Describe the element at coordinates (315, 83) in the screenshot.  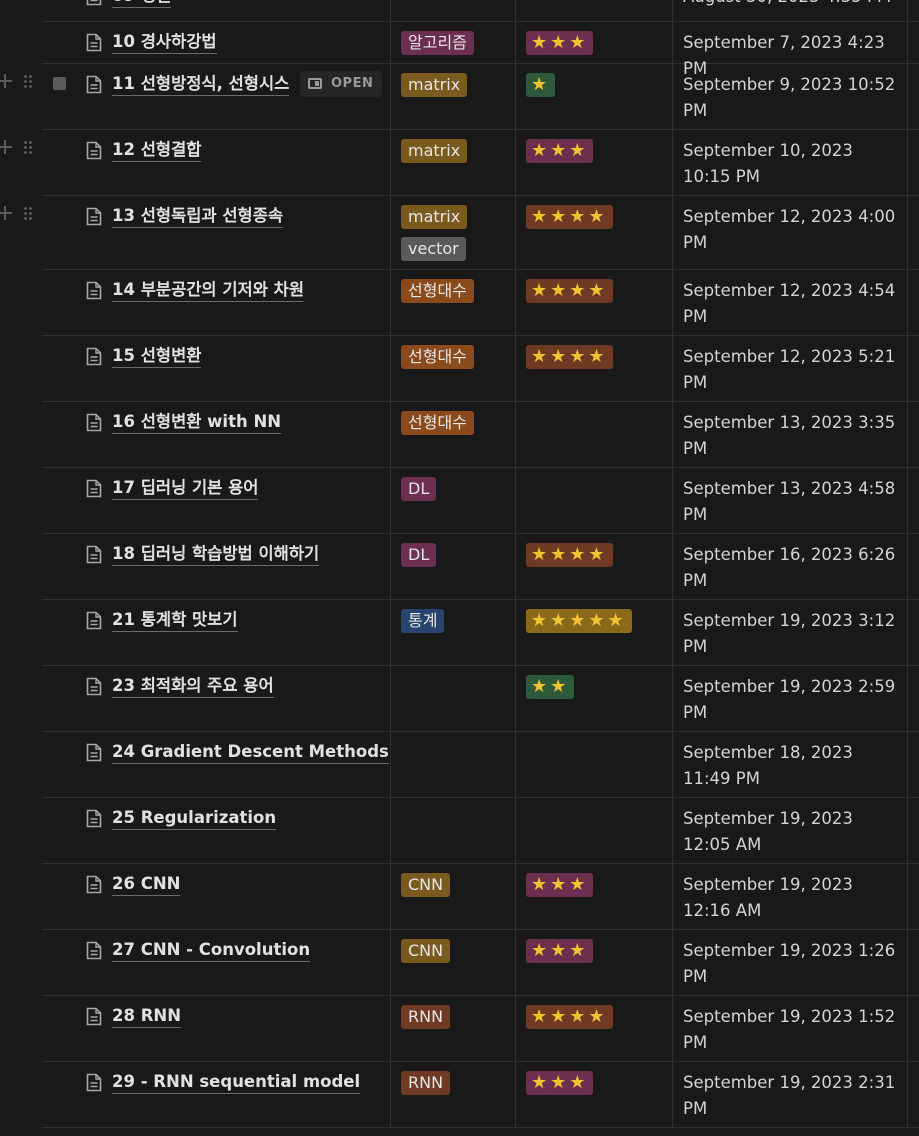
I see `side-peek-icon` at that location.